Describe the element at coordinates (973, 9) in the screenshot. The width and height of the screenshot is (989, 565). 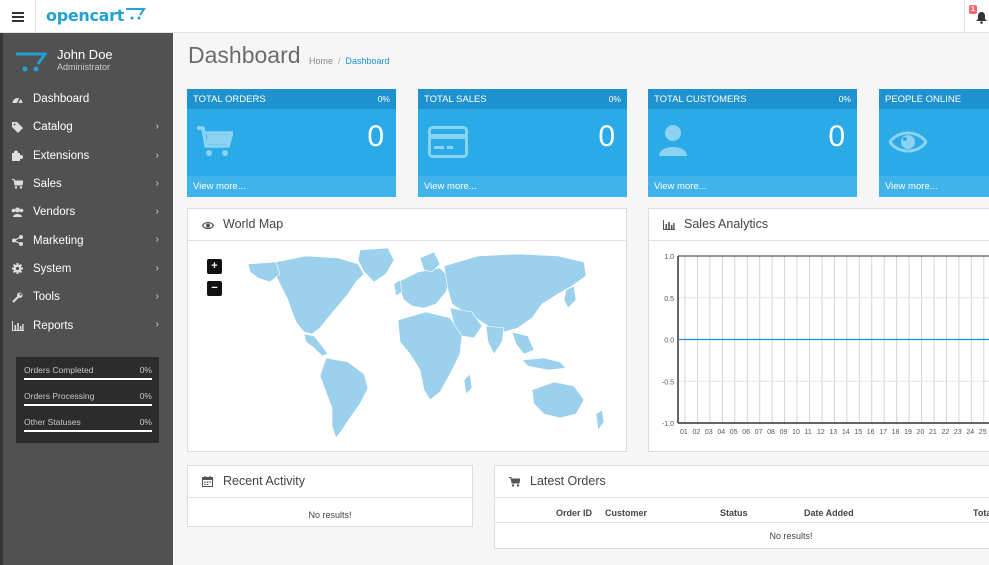
I see `notification-badge: 1` at that location.